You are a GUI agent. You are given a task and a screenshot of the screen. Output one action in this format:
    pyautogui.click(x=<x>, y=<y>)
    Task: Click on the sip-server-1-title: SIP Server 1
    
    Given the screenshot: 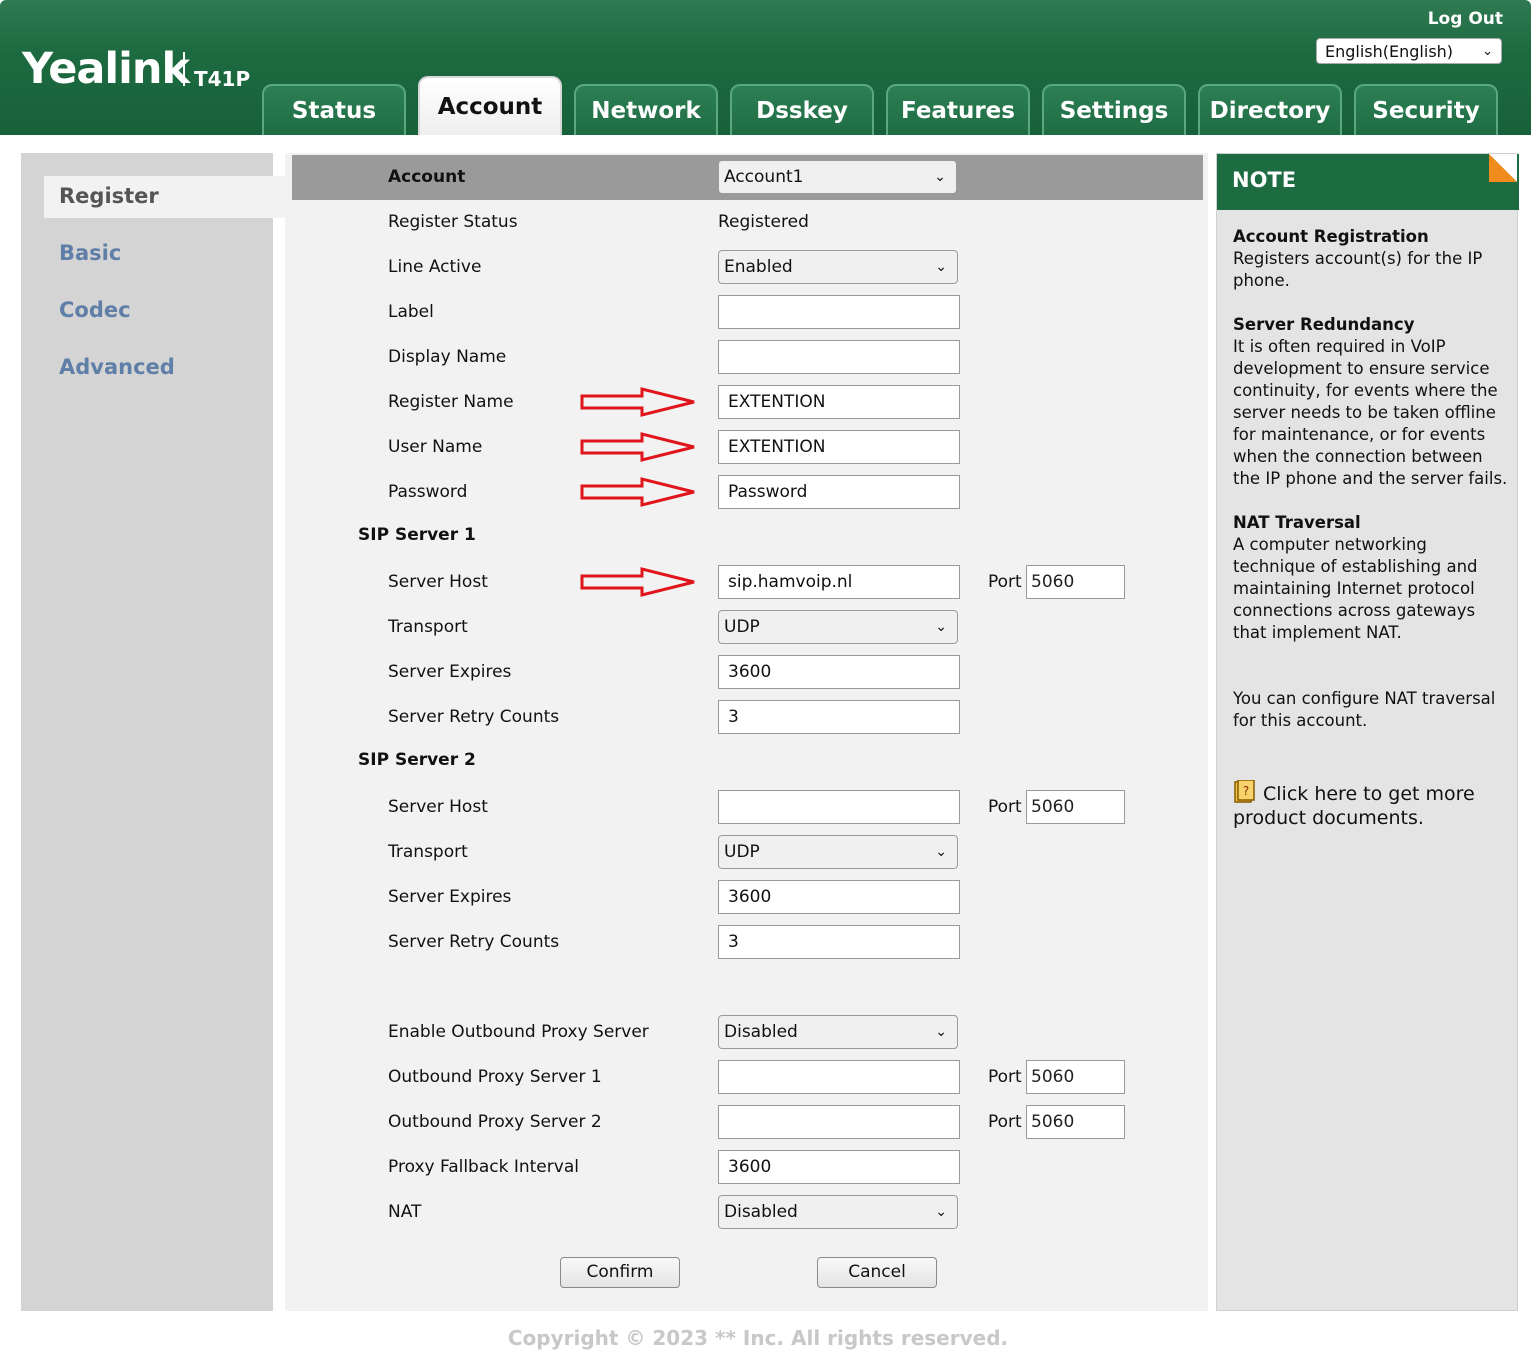 What is the action you would take?
    pyautogui.click(x=417, y=535)
    